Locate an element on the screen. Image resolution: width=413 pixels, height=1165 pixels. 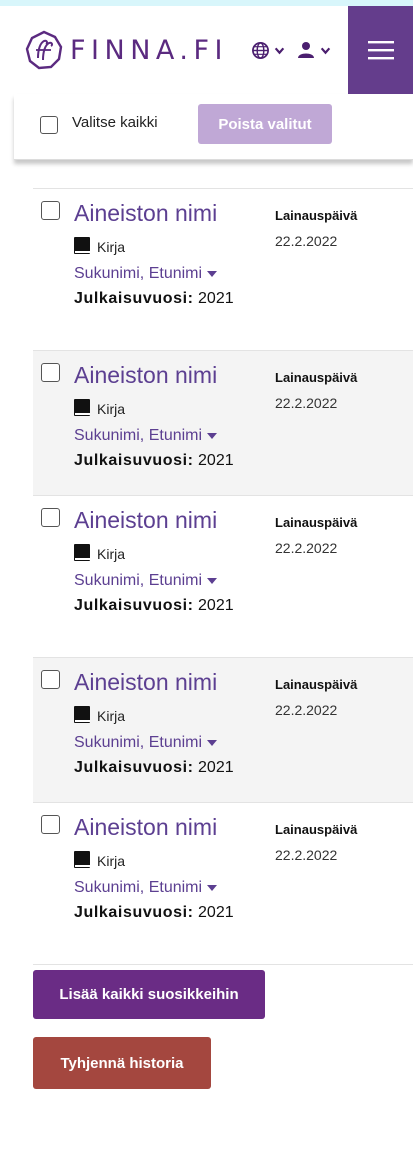
add-all-to-favorites-button: Lisää kaikki suosikkeihin is located at coordinates (149, 994).